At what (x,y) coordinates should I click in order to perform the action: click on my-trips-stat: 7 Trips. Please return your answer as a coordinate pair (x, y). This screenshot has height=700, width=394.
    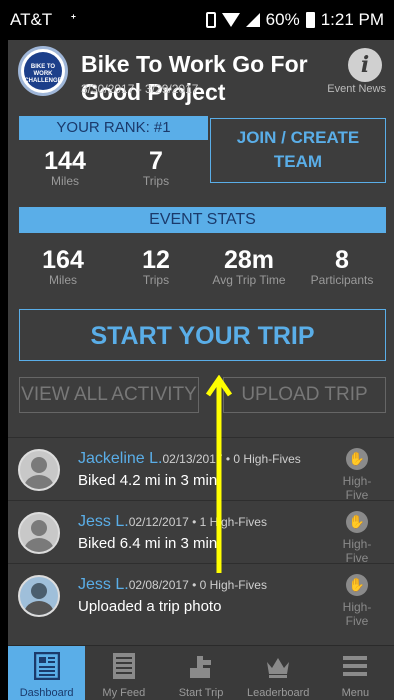
    Looking at the image, I should click on (156, 167).